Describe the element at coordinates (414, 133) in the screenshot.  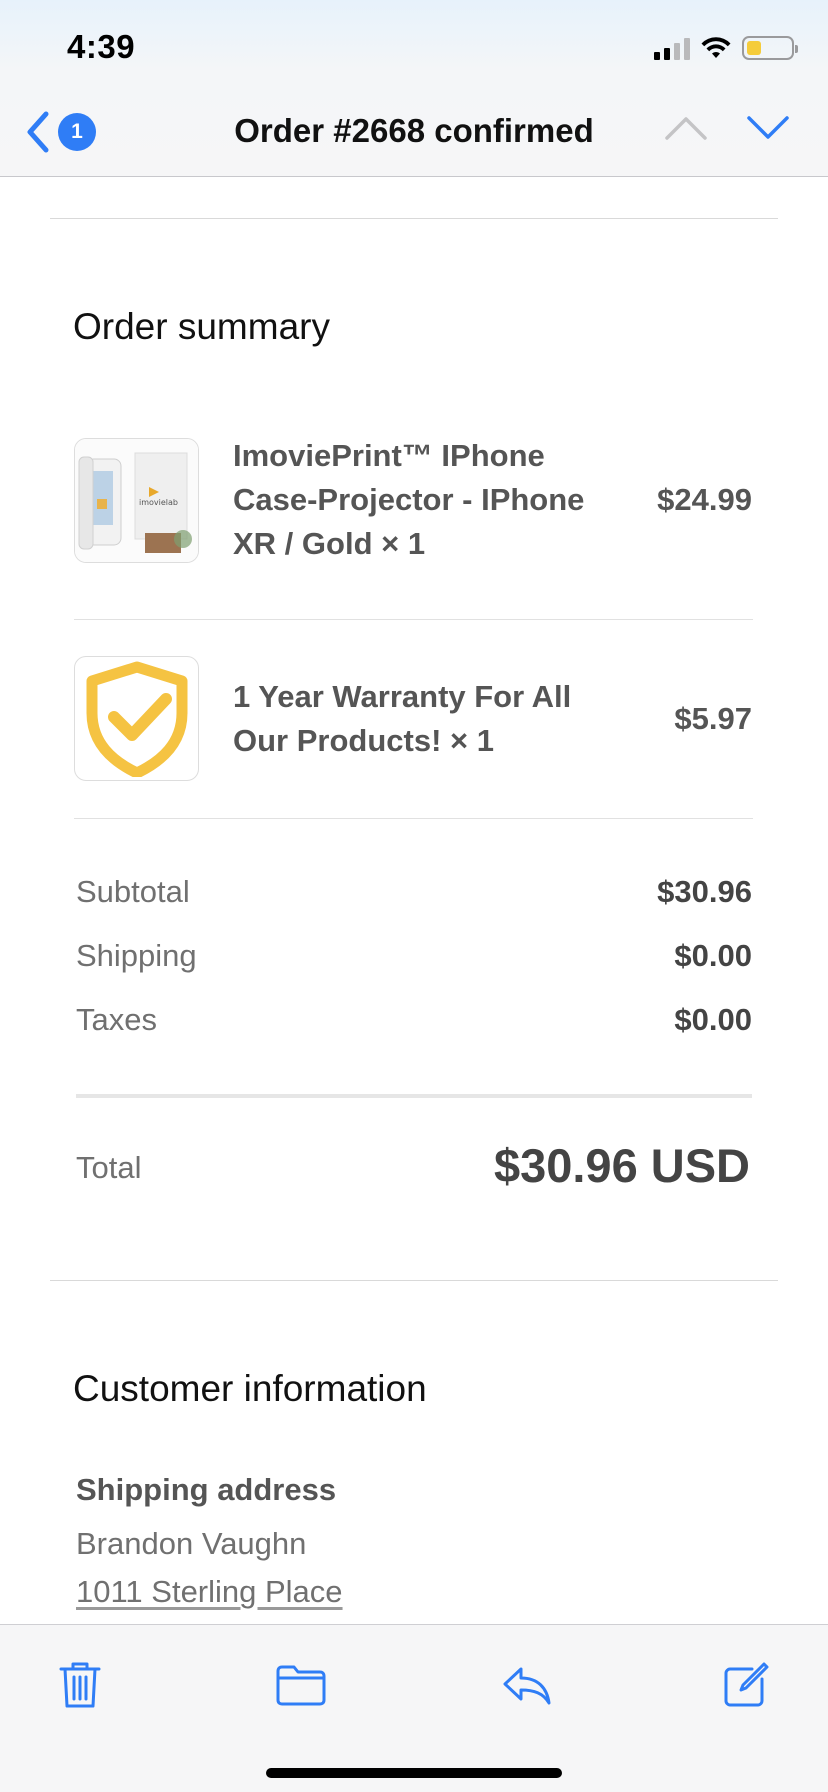
I see `mail-nav-bar: 1 Order #2668 confirmed` at that location.